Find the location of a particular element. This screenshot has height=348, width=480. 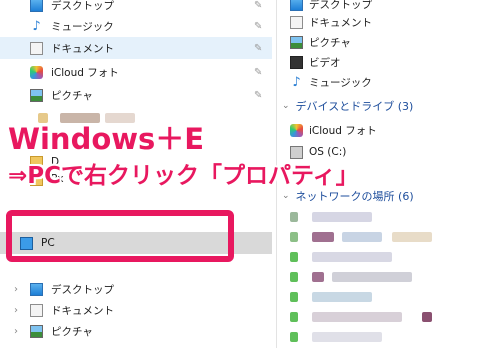

nav-item-label: iCloud フォト is located at coordinates (85, 72).